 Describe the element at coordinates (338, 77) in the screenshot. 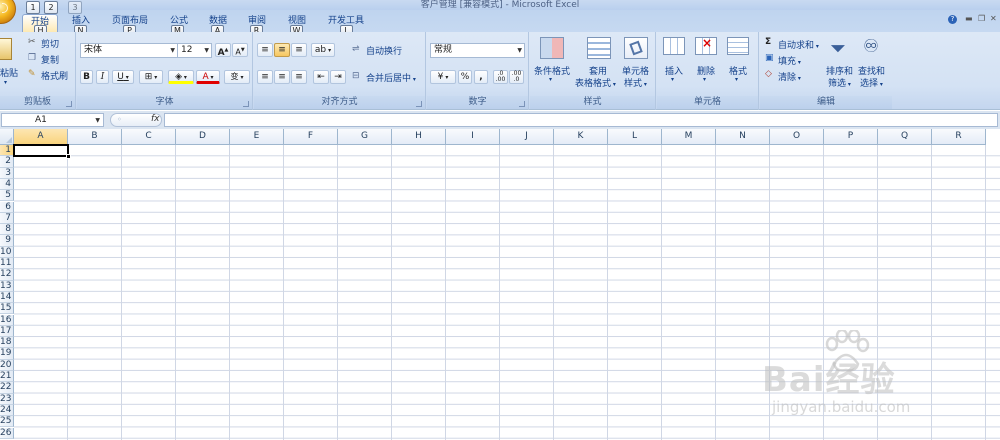

I see `increase-indent-icon: ⇥` at that location.